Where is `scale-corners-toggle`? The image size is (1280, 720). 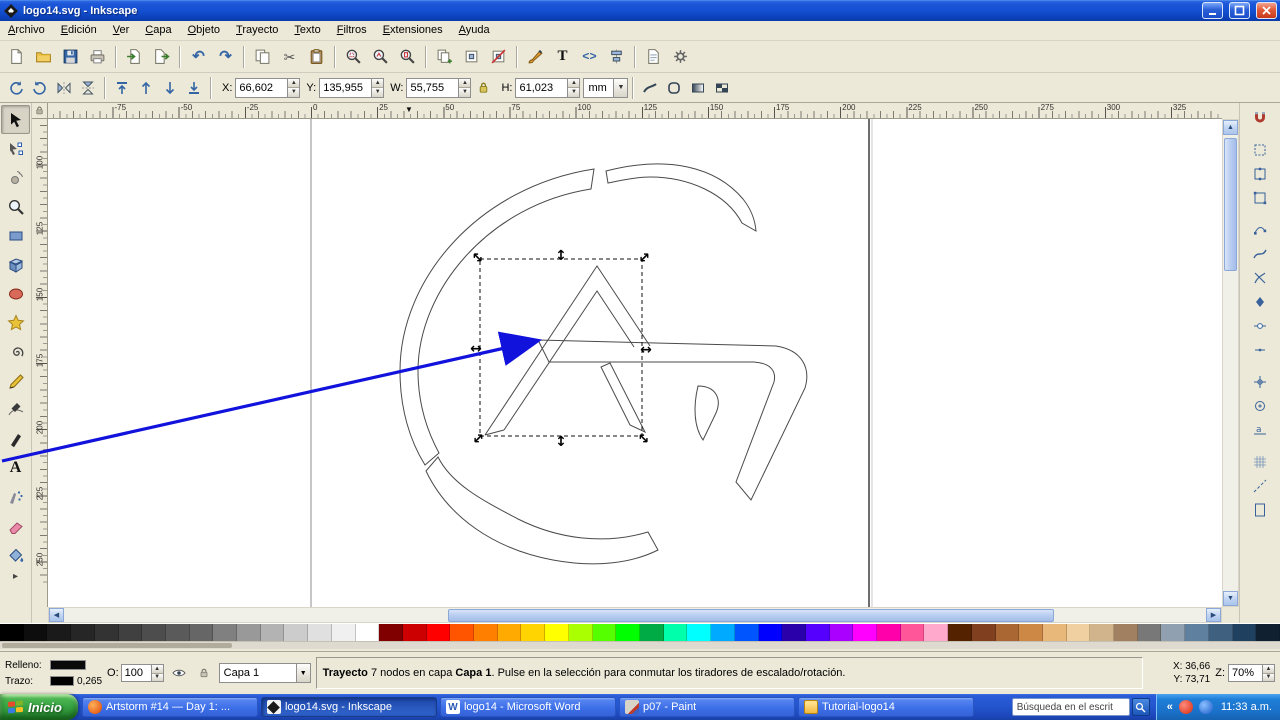 scale-corners-toggle is located at coordinates (674, 88).